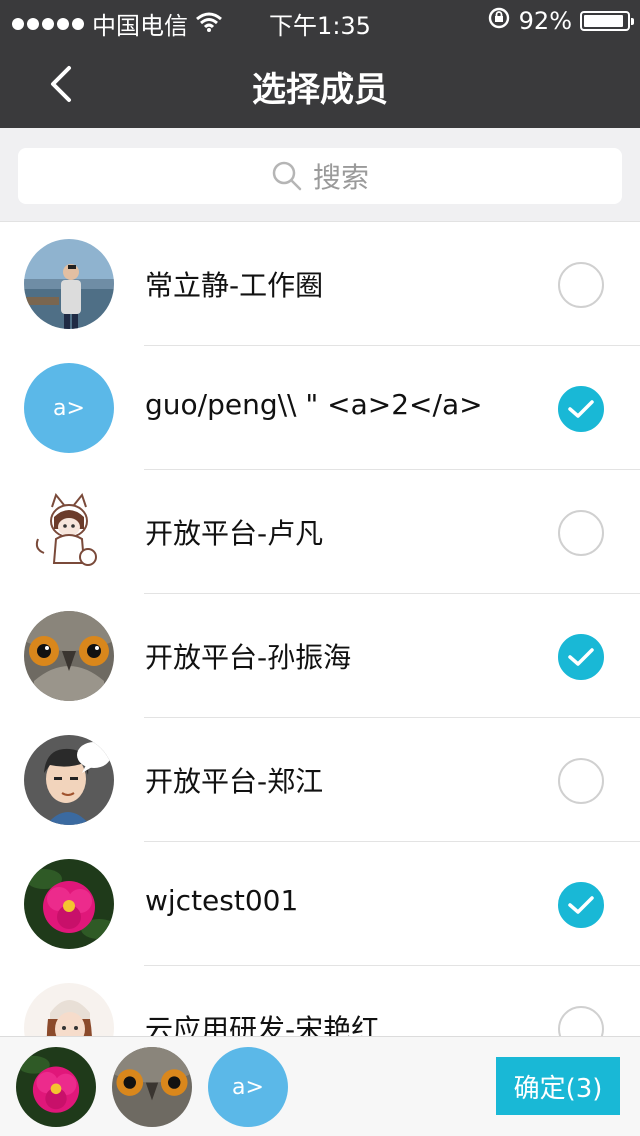  What do you see at coordinates (340, 177) in the screenshot?
I see `search-placeholder: 搜索` at bounding box center [340, 177].